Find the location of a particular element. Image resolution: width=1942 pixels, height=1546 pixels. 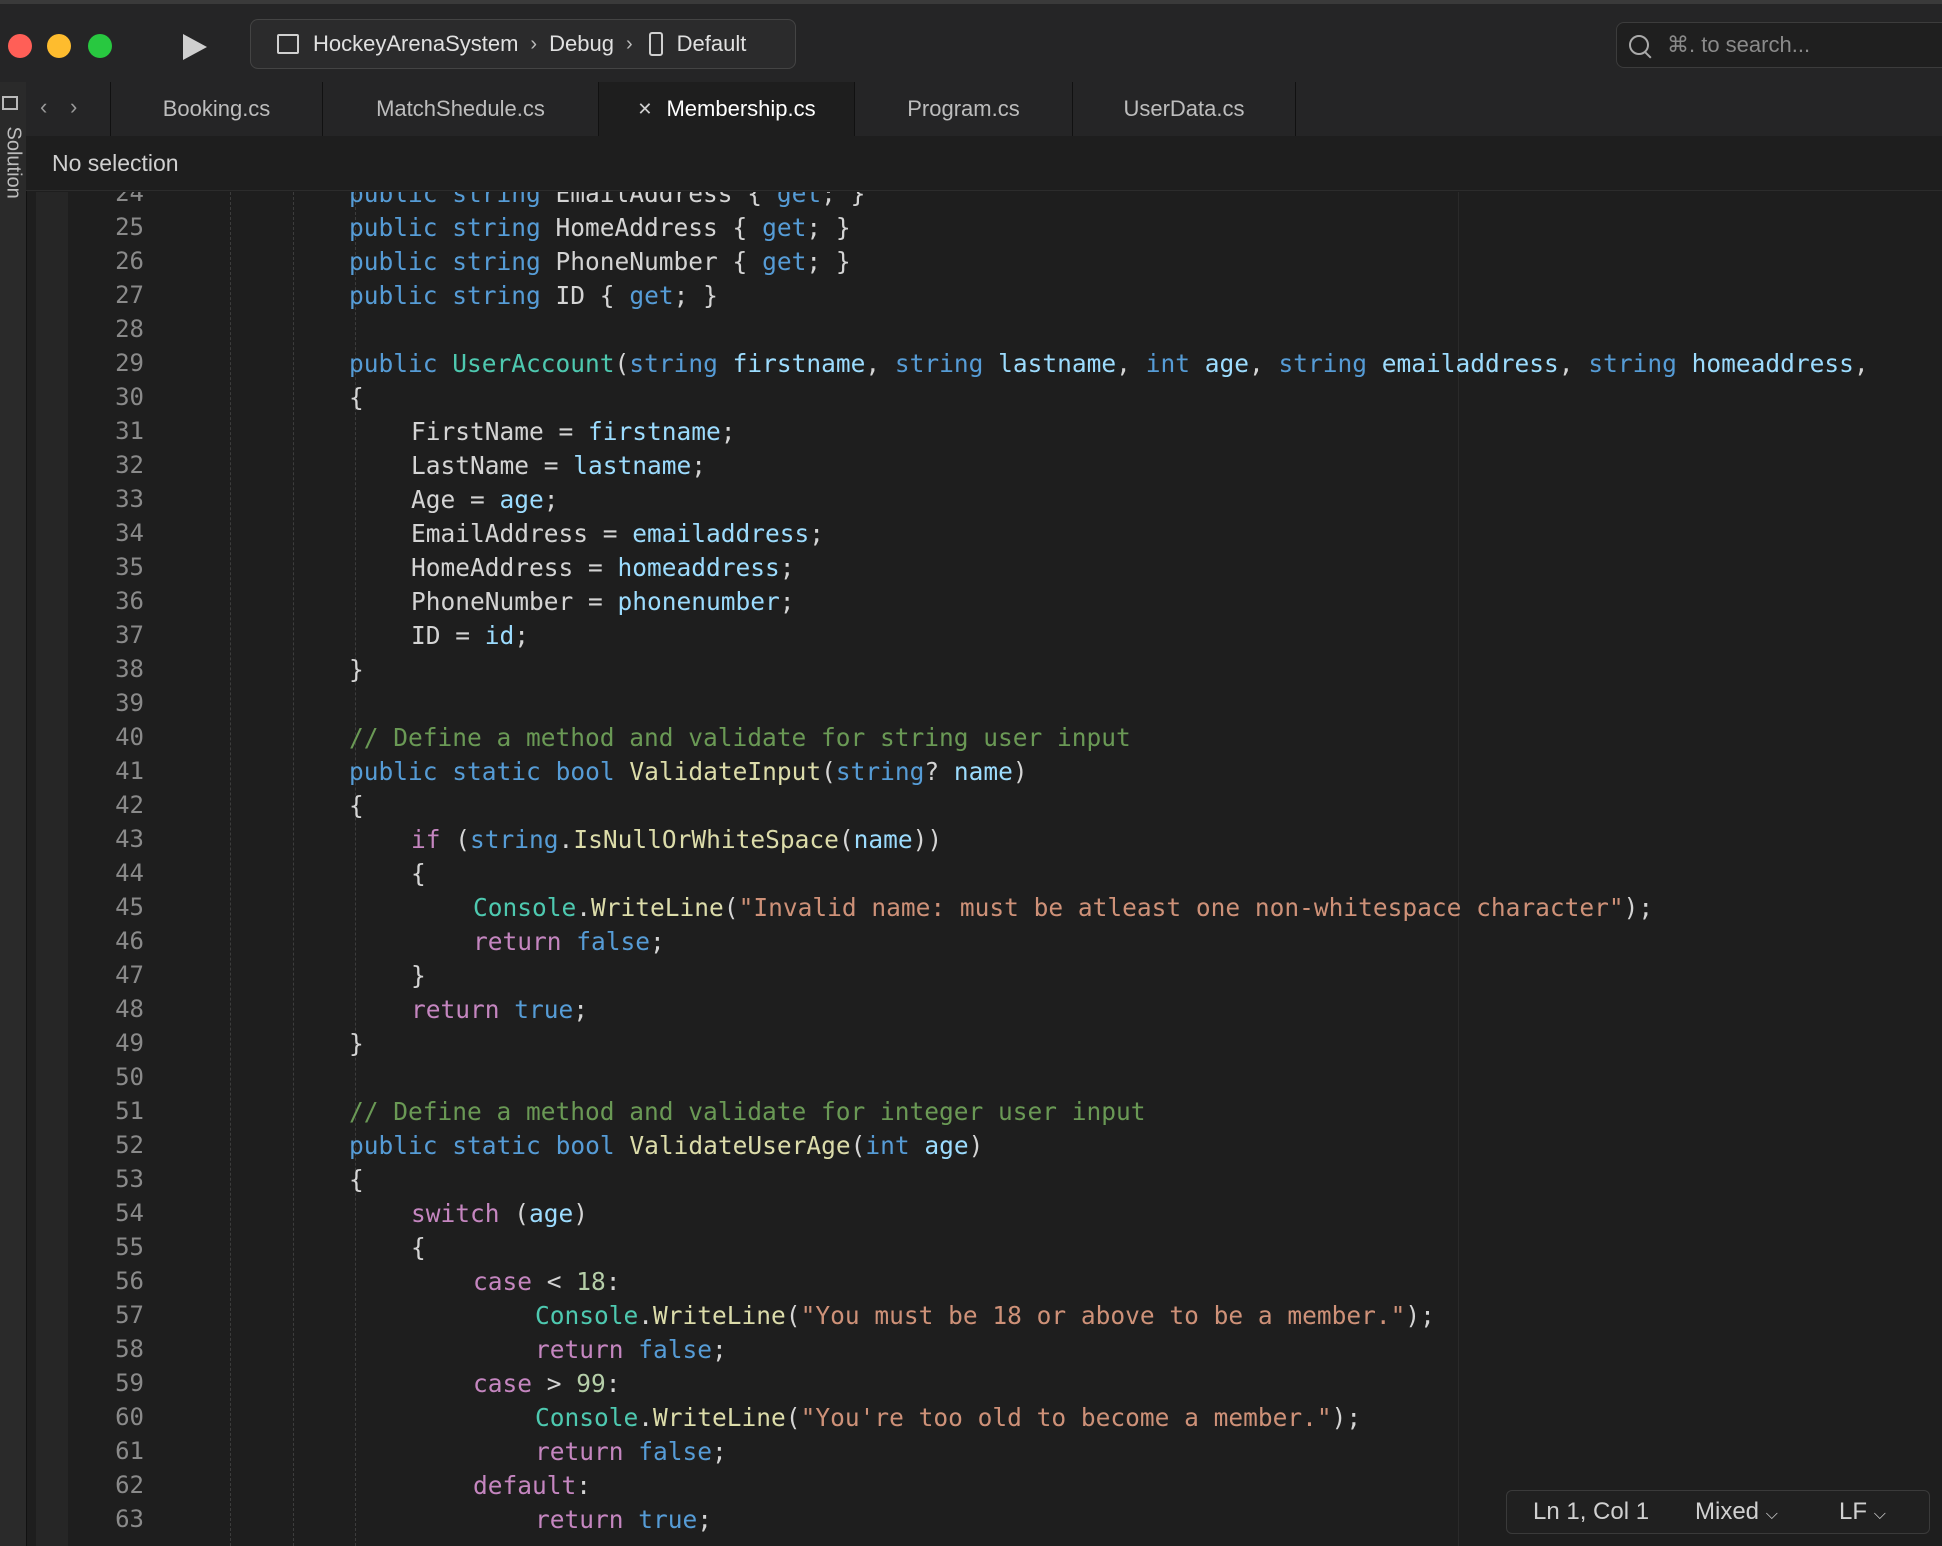

tab-label: UserData.cs is located at coordinates (1184, 108).